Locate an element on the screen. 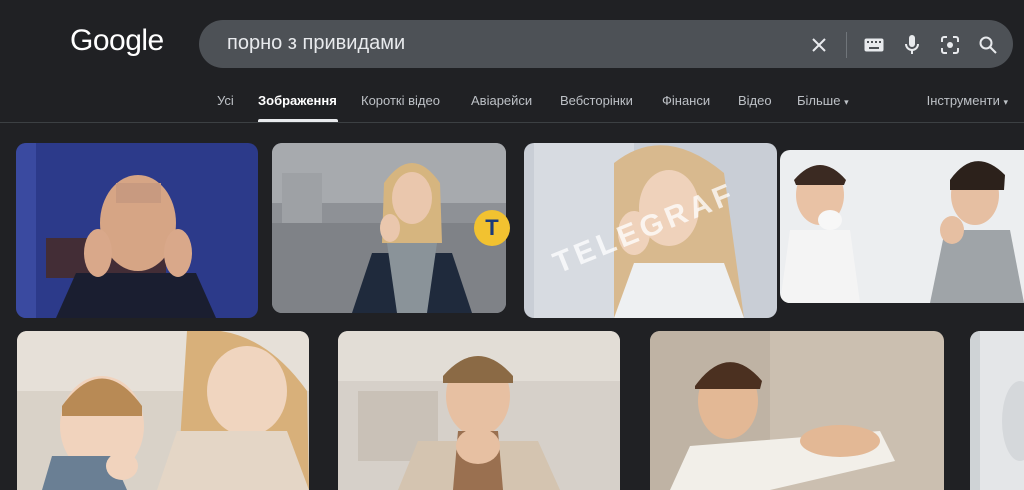 Image resolution: width=1024 pixels, height=490 pixels. mic-icon is located at coordinates (912, 45).